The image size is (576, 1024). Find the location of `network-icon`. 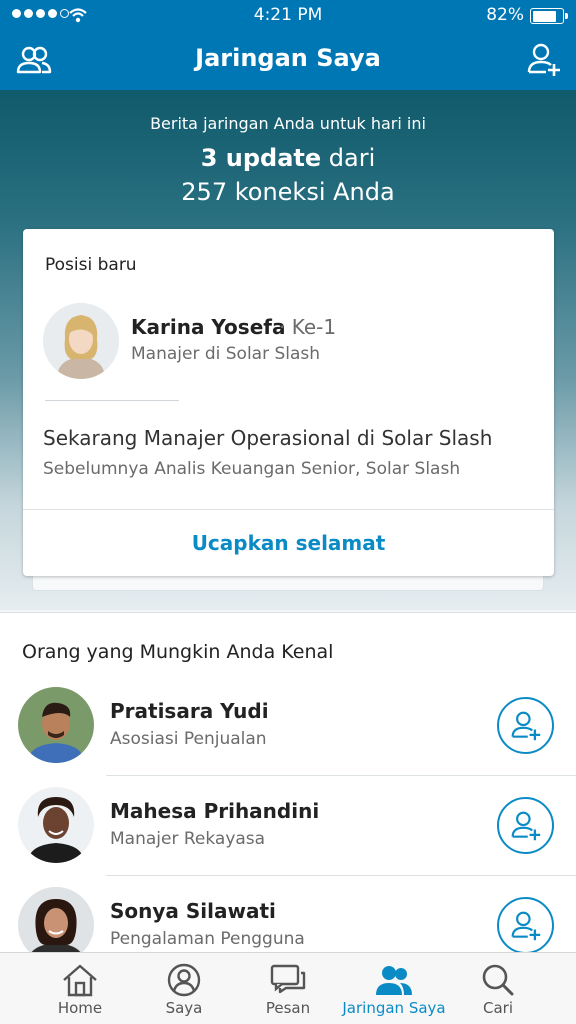

network-icon is located at coordinates (394, 980).